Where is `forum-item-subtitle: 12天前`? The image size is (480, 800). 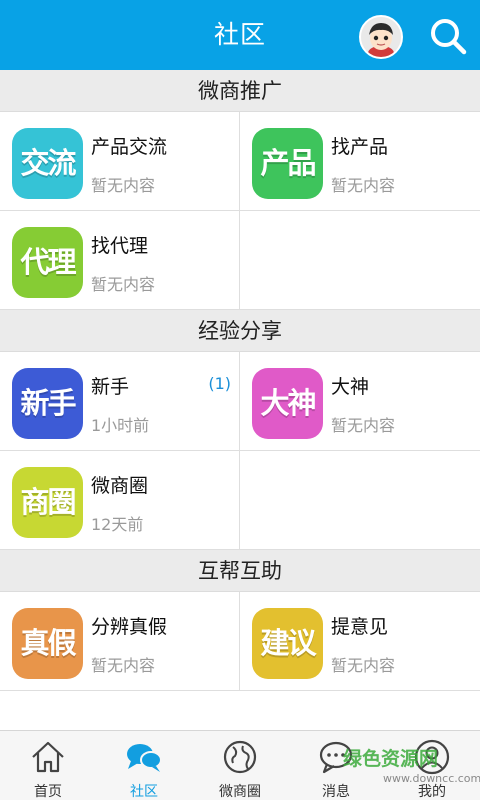 forum-item-subtitle: 12天前 is located at coordinates (117, 524).